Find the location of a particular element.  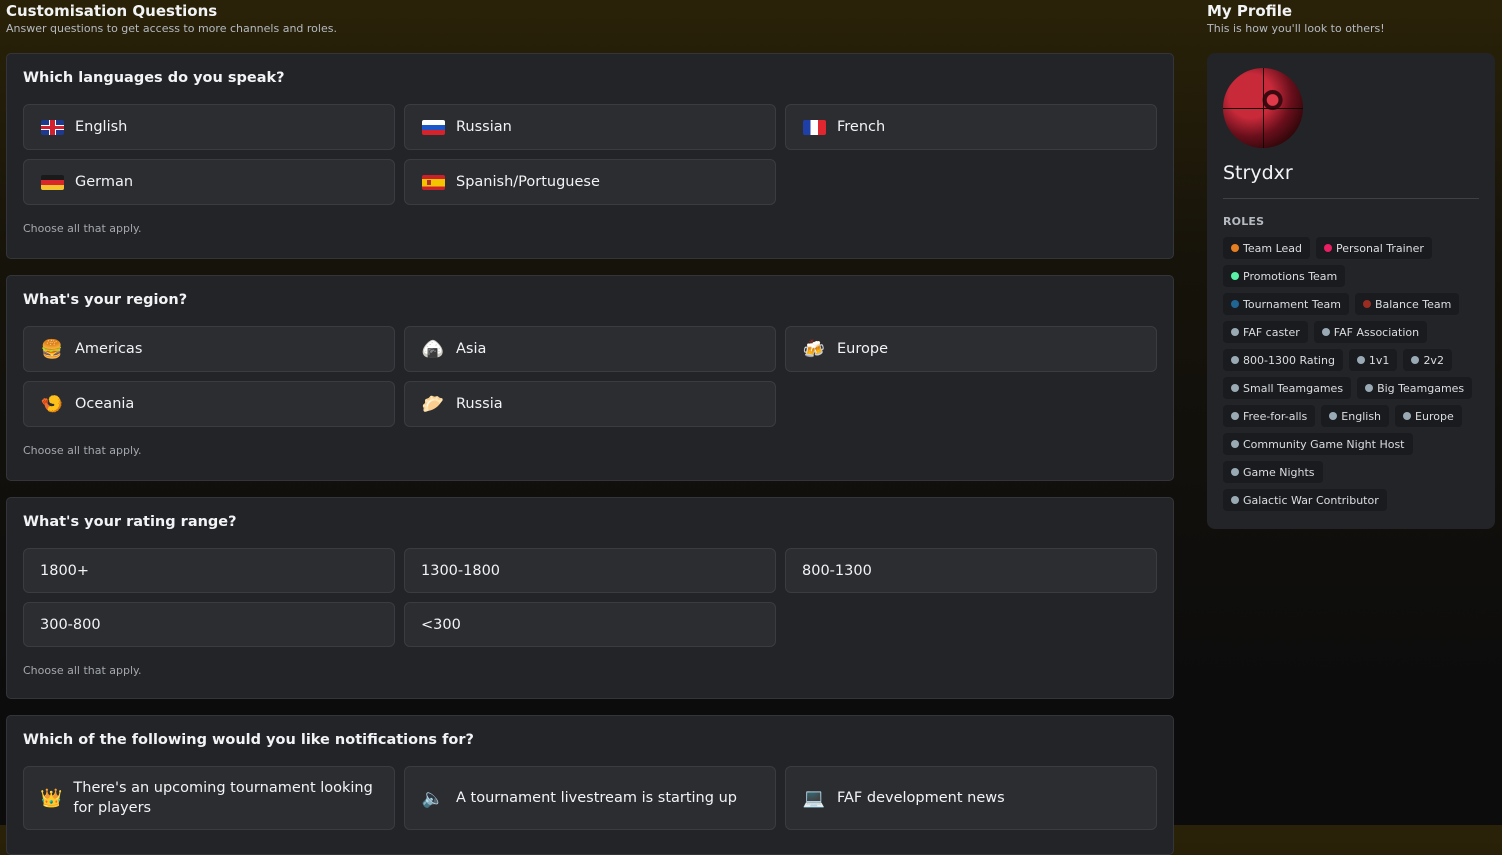

role-pill: FAF Association is located at coordinates (1370, 332).